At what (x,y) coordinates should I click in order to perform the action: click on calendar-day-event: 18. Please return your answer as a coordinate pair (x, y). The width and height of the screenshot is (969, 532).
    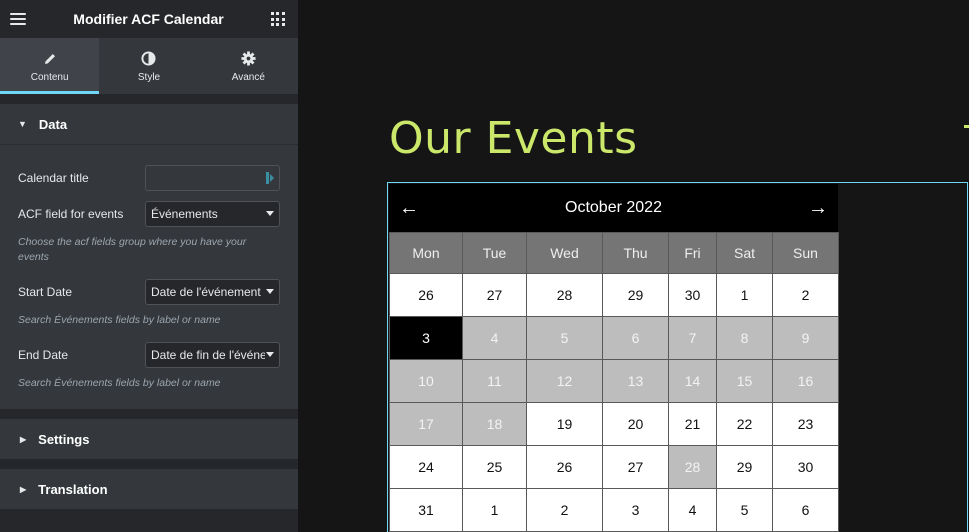
    Looking at the image, I should click on (494, 424).